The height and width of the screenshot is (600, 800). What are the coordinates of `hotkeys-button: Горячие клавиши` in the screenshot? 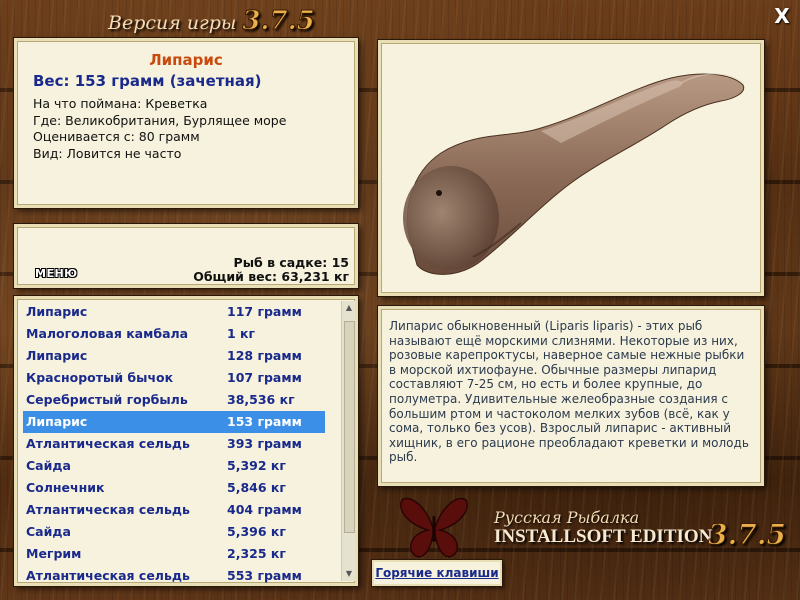 It's located at (437, 573).